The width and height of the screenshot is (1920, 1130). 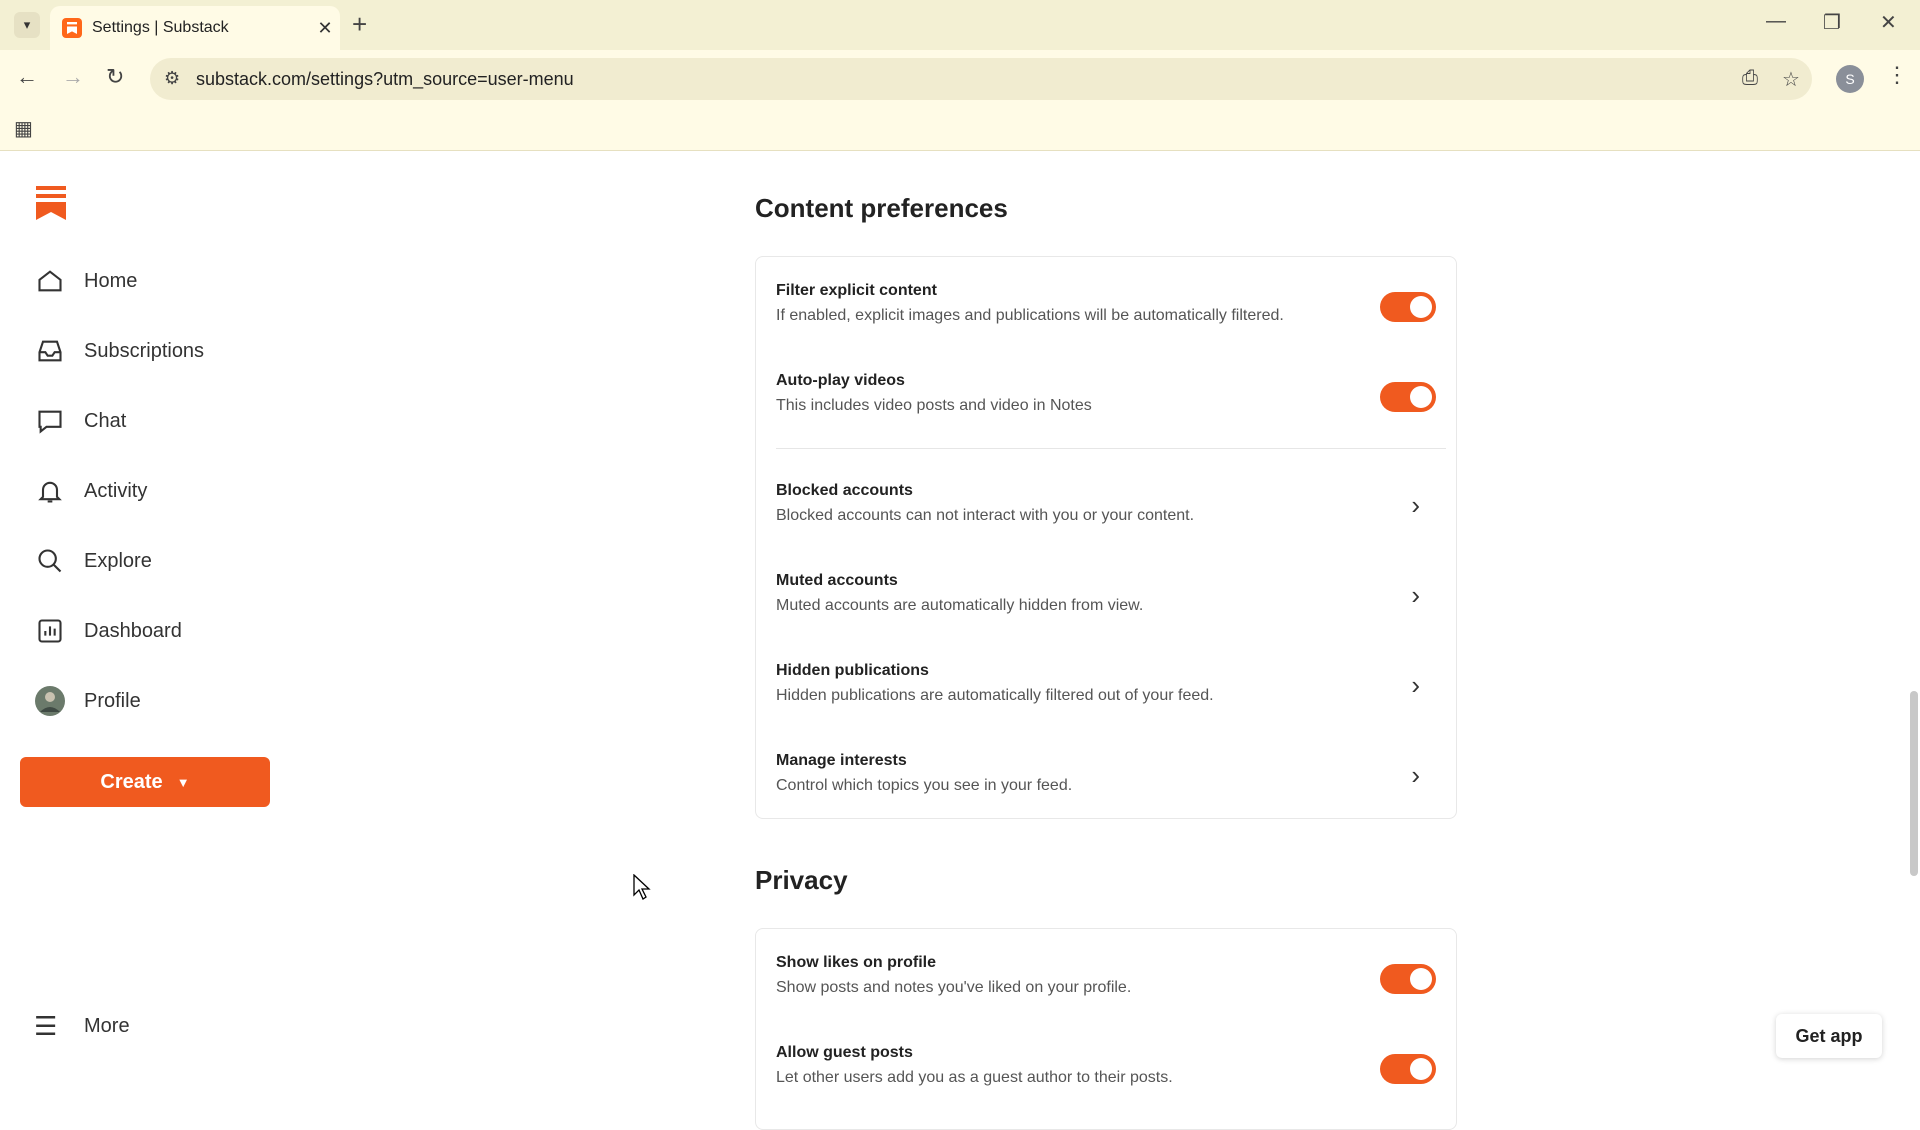 What do you see at coordinates (50, 561) in the screenshot?
I see `search-icon` at bounding box center [50, 561].